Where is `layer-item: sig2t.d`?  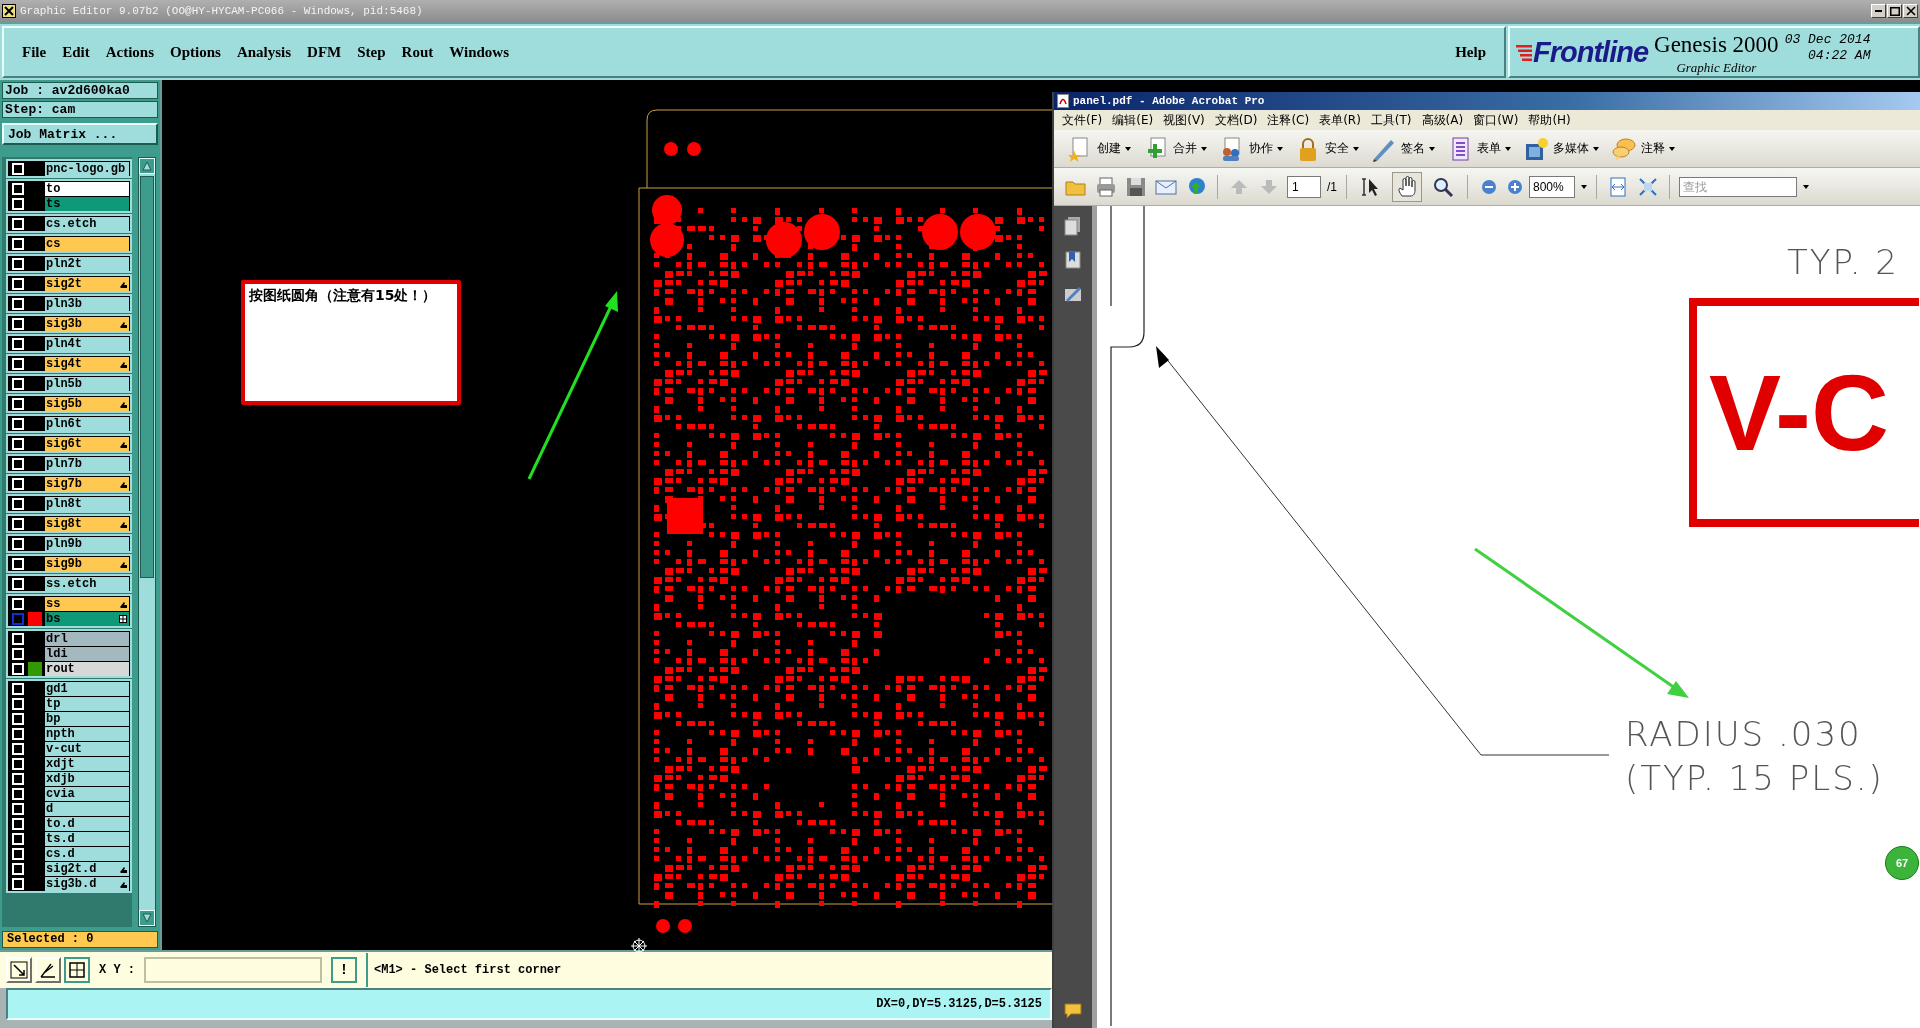
layer-item: sig2t.d is located at coordinates (87, 868).